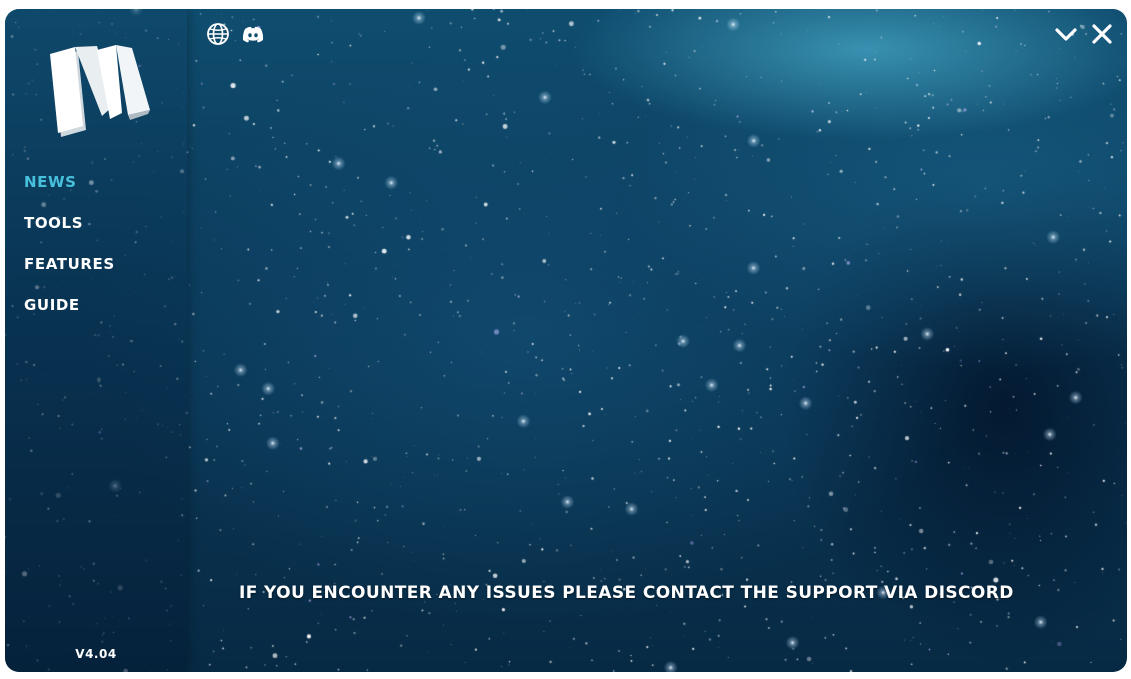  What do you see at coordinates (69, 193) in the screenshot?
I see `sidebar-item-news: NEWS` at bounding box center [69, 193].